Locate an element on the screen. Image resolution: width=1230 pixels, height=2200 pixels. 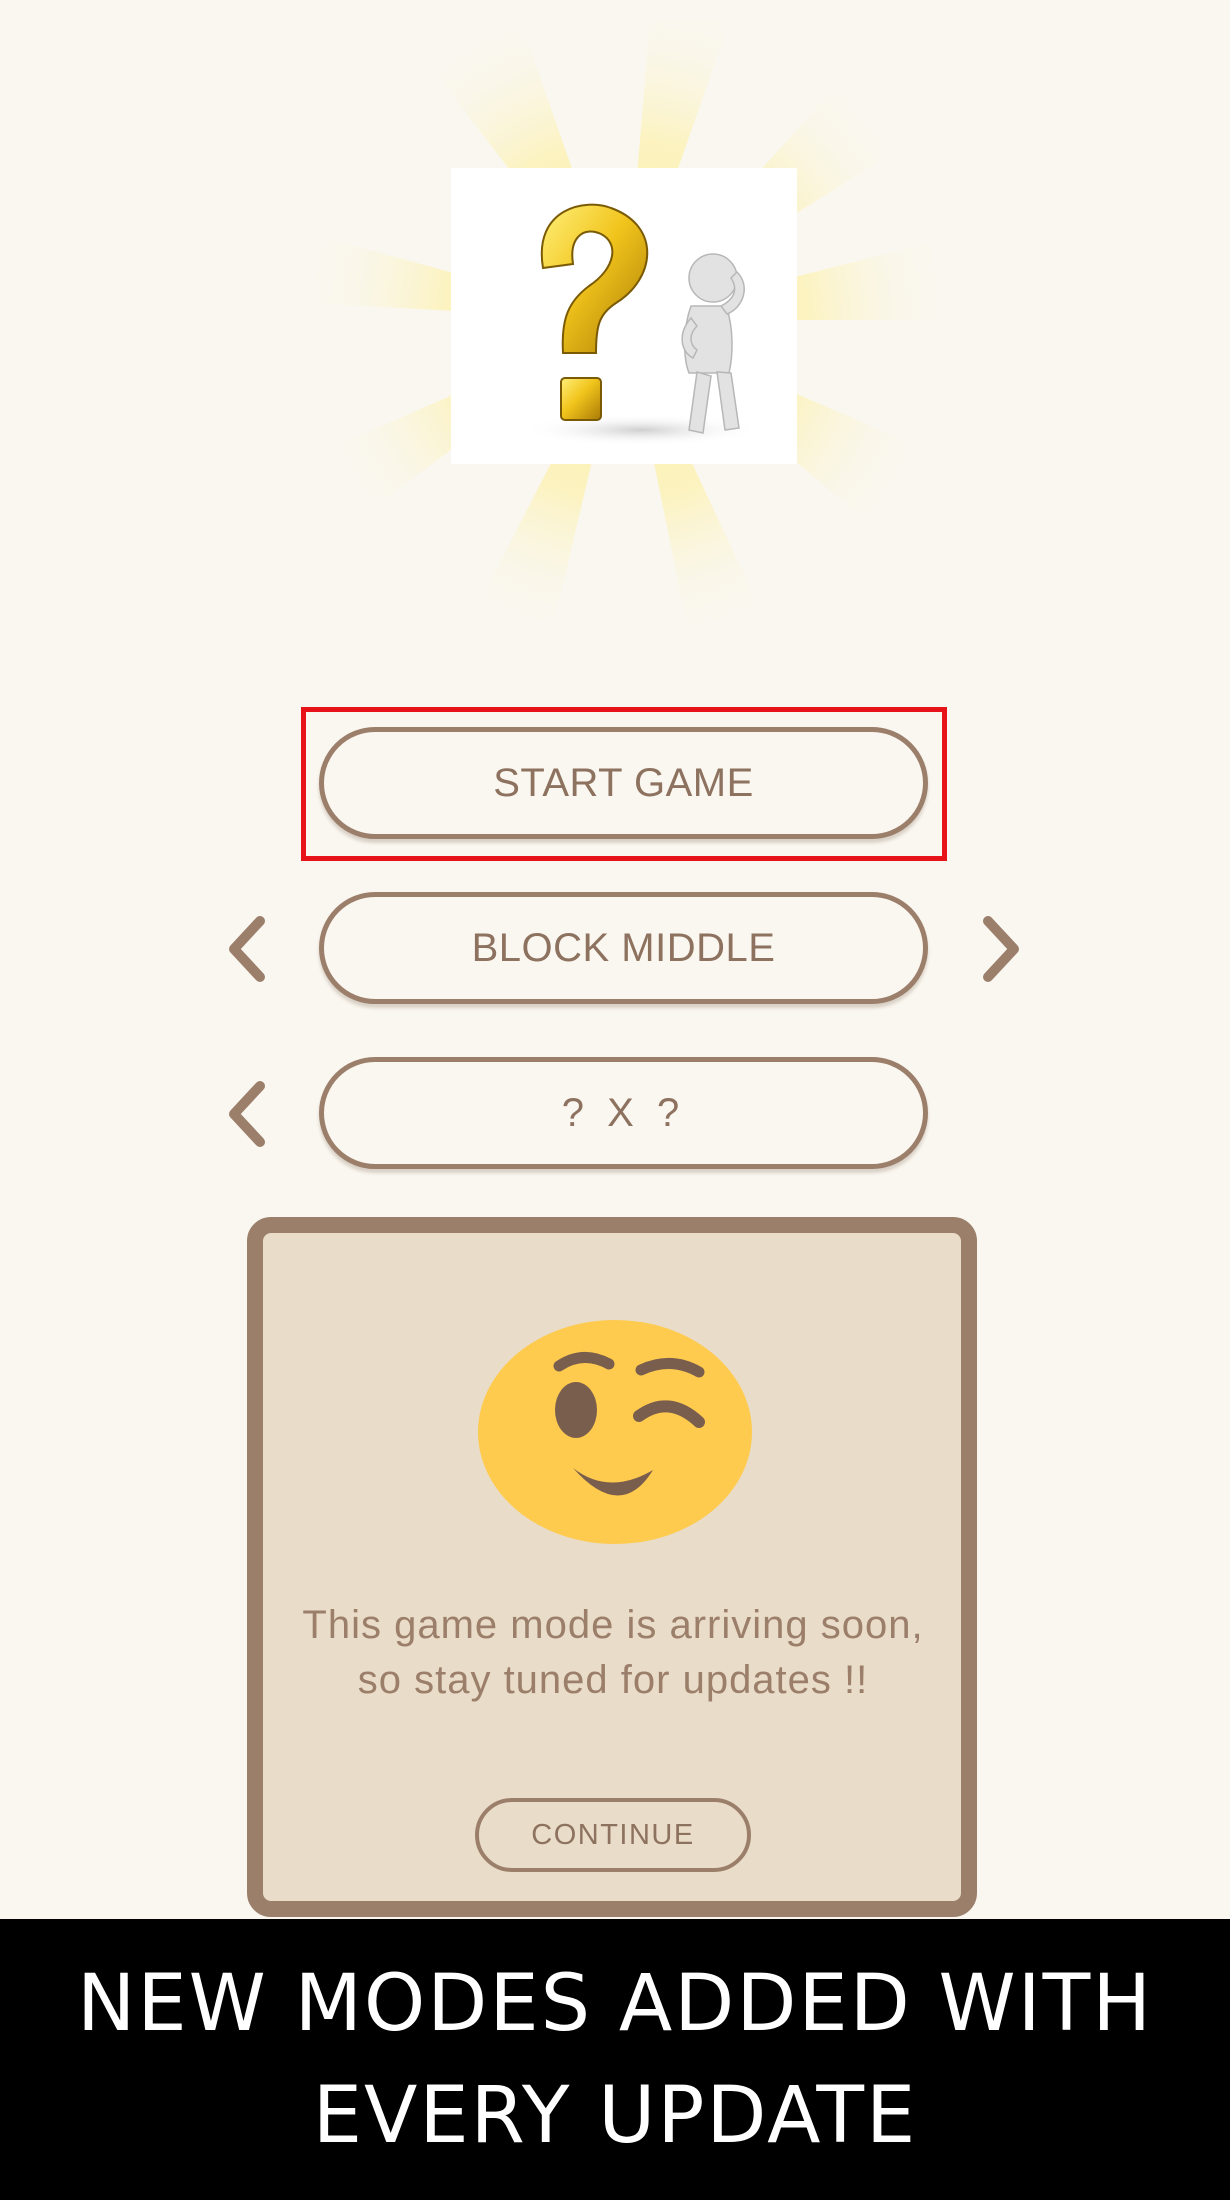
board-size-selector: ? X ? is located at coordinates (623, 1113).